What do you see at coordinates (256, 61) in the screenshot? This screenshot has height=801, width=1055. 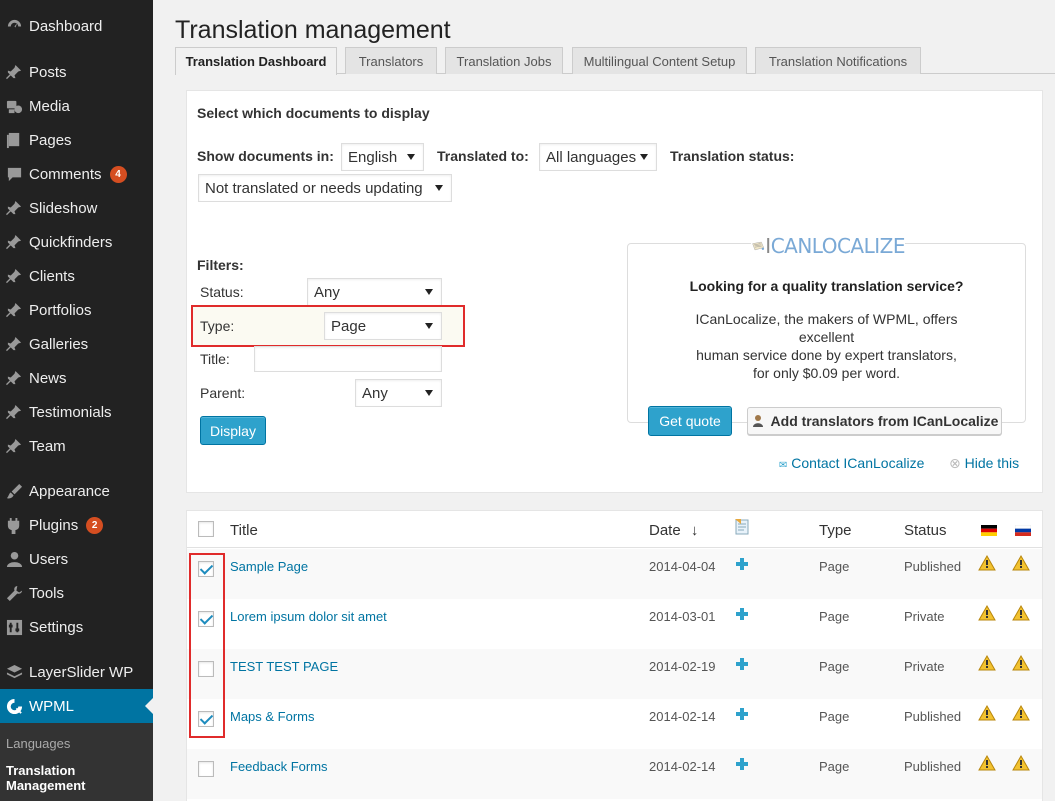 I see `tab-translation-dashboard: Translation Dashboard` at bounding box center [256, 61].